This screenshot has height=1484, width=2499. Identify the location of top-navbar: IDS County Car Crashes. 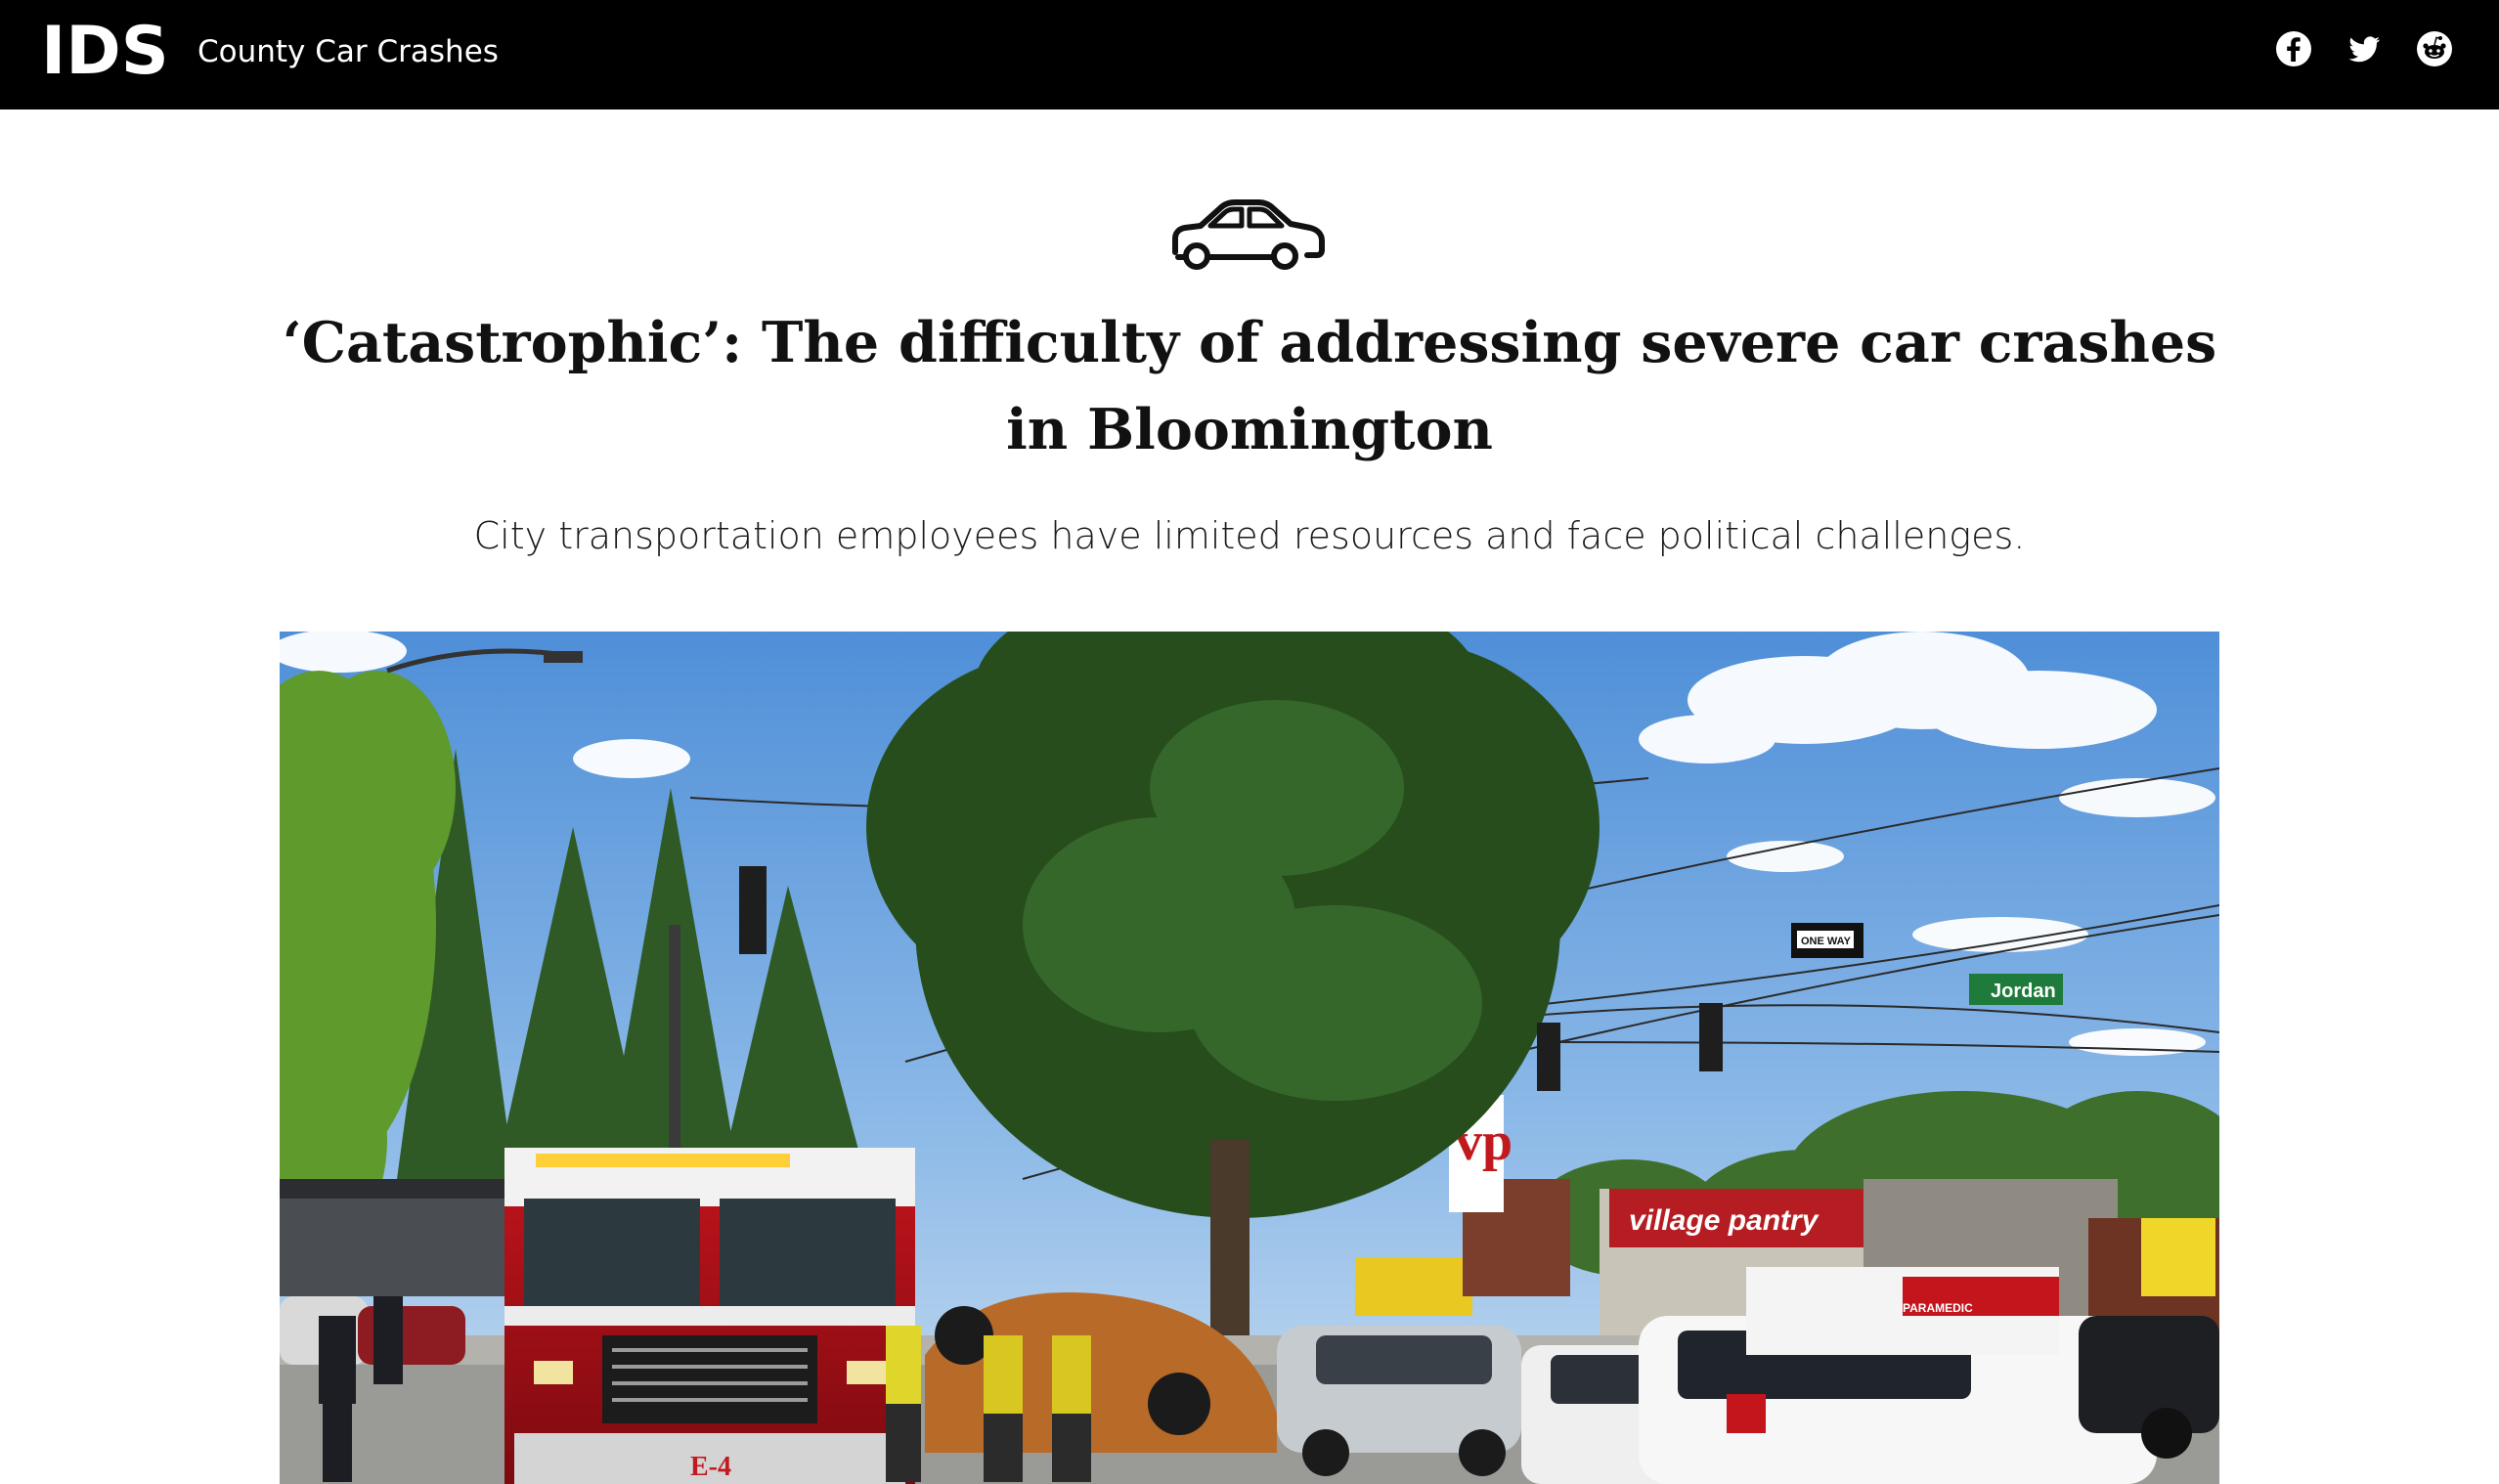
(1249, 54).